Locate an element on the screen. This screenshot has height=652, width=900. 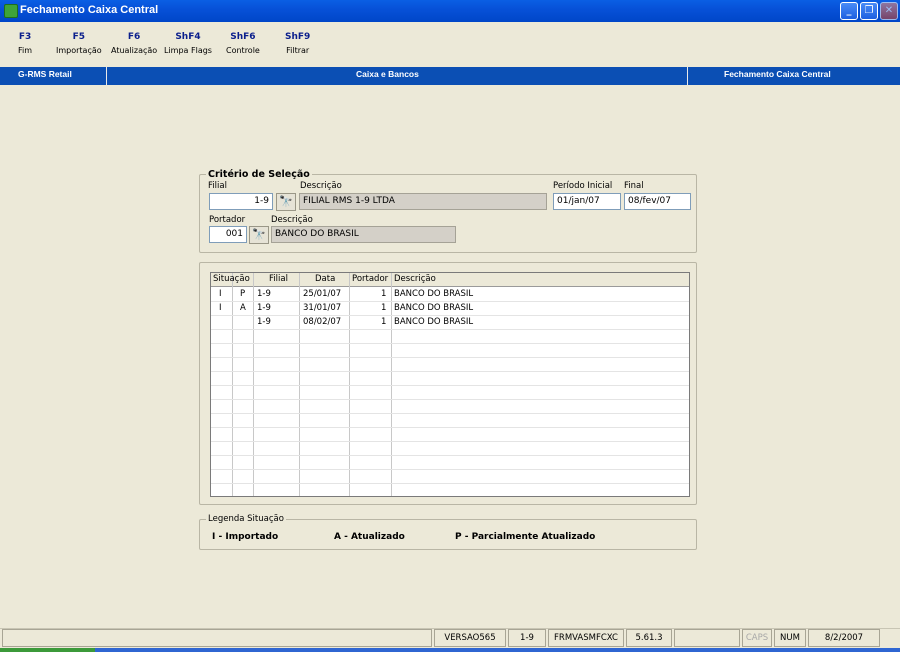
filial-input: 1-9 is located at coordinates (241, 201).